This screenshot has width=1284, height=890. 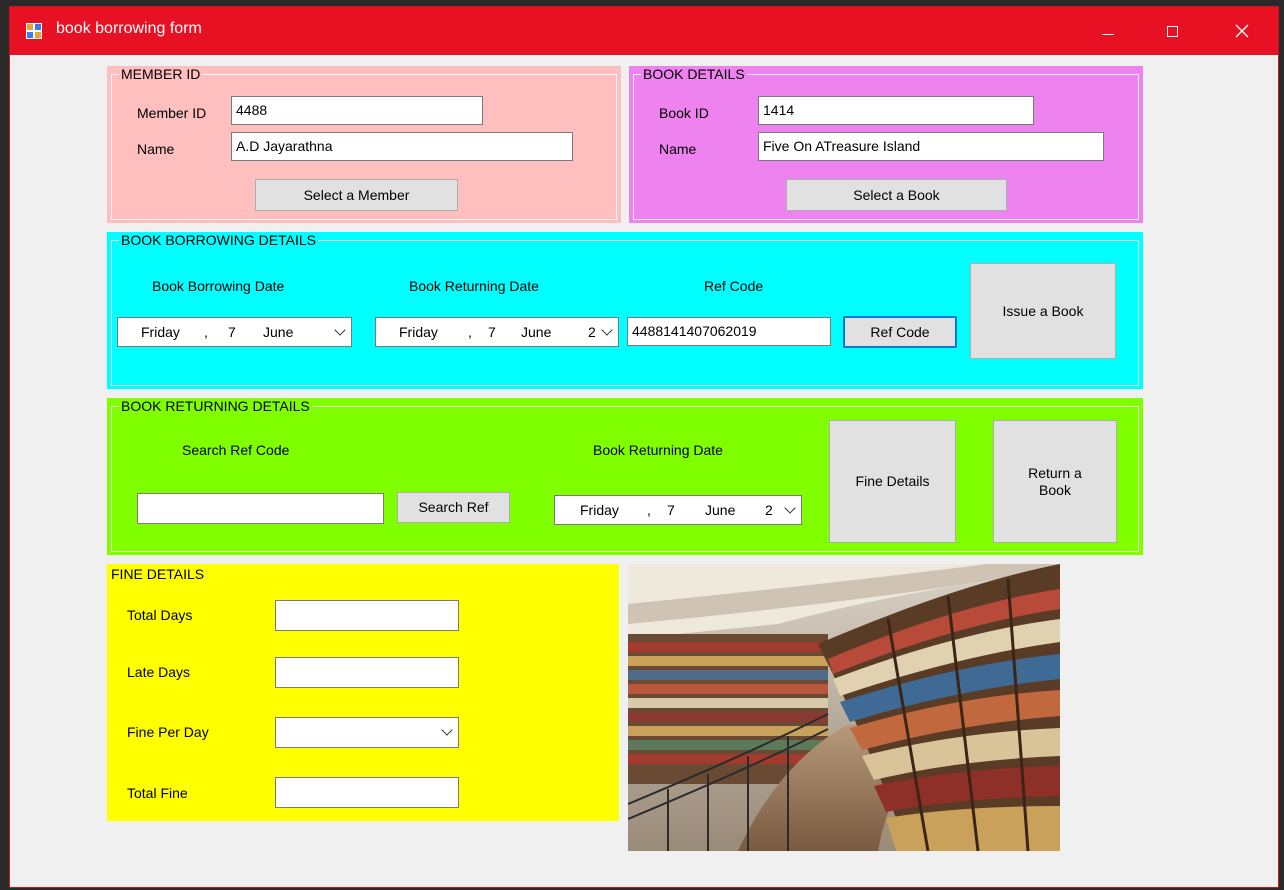 I want to click on member-legend: MEMBER ID, so click(x=161, y=74).